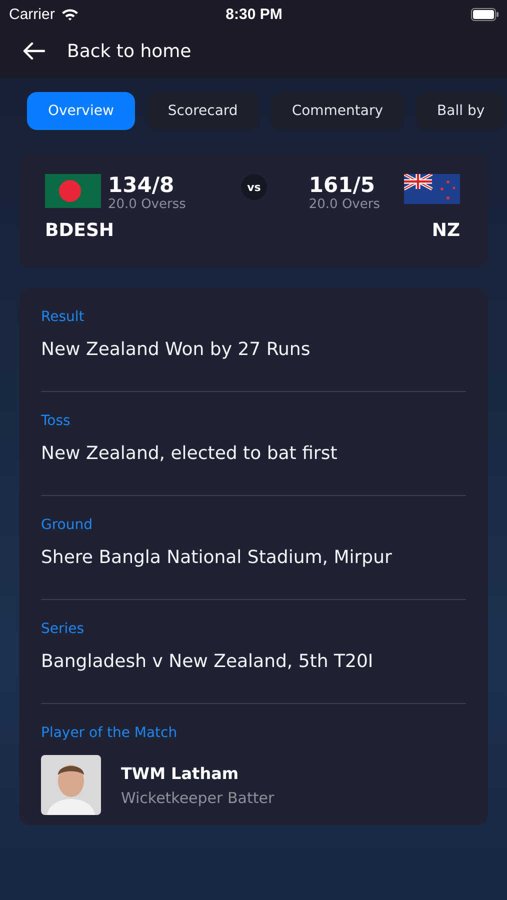  I want to click on tab: Overview, so click(81, 111).